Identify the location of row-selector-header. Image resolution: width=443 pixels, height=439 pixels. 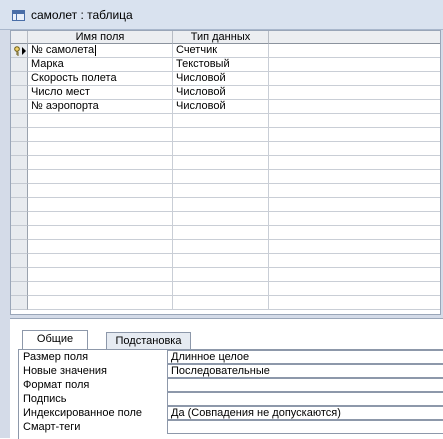
(19, 37).